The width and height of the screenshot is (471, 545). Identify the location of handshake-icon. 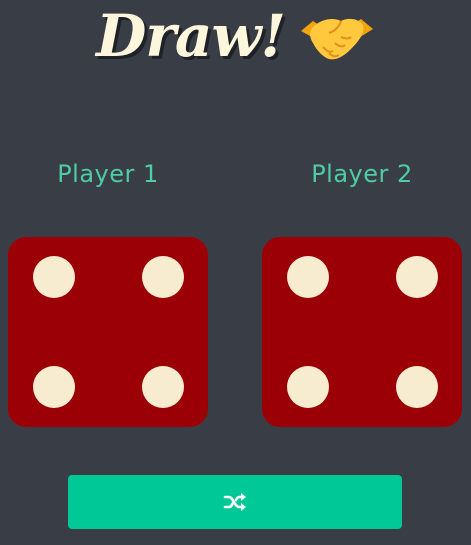
(336, 39).